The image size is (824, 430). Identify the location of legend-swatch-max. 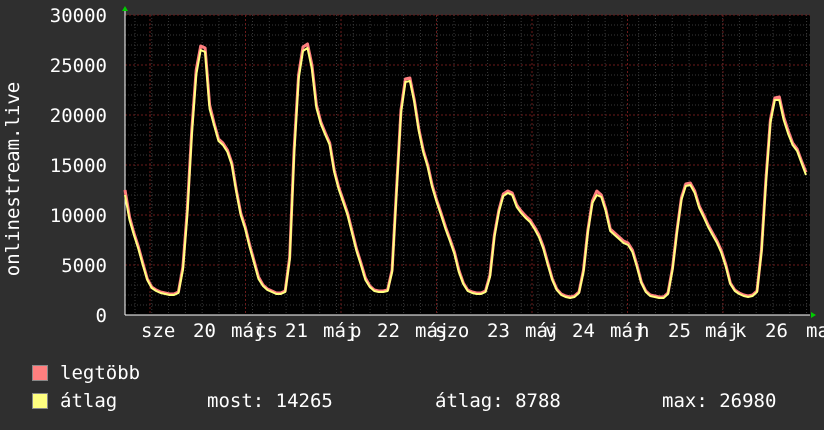
(40, 373).